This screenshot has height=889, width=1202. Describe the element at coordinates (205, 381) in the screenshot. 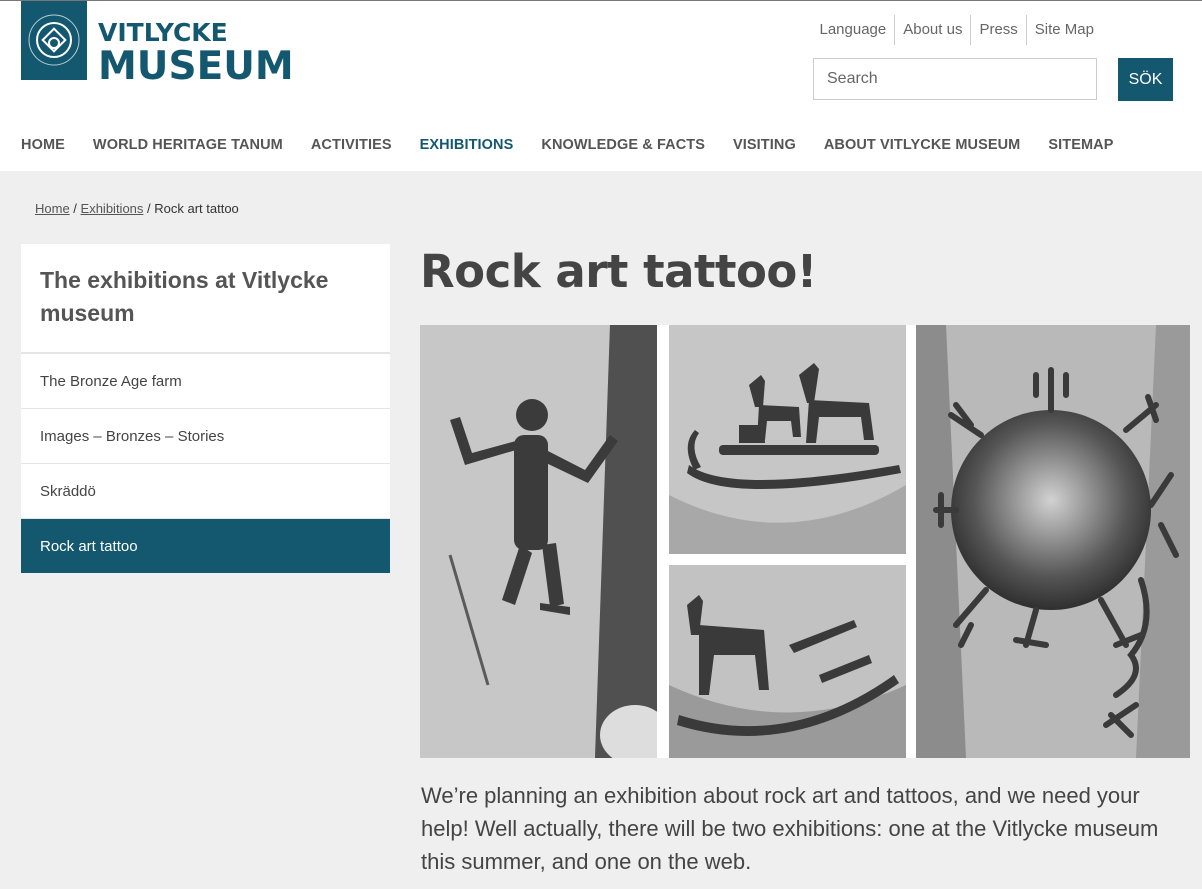

I see `sidebar-item-bronze-age-farm: The Bronze Age farm` at that location.